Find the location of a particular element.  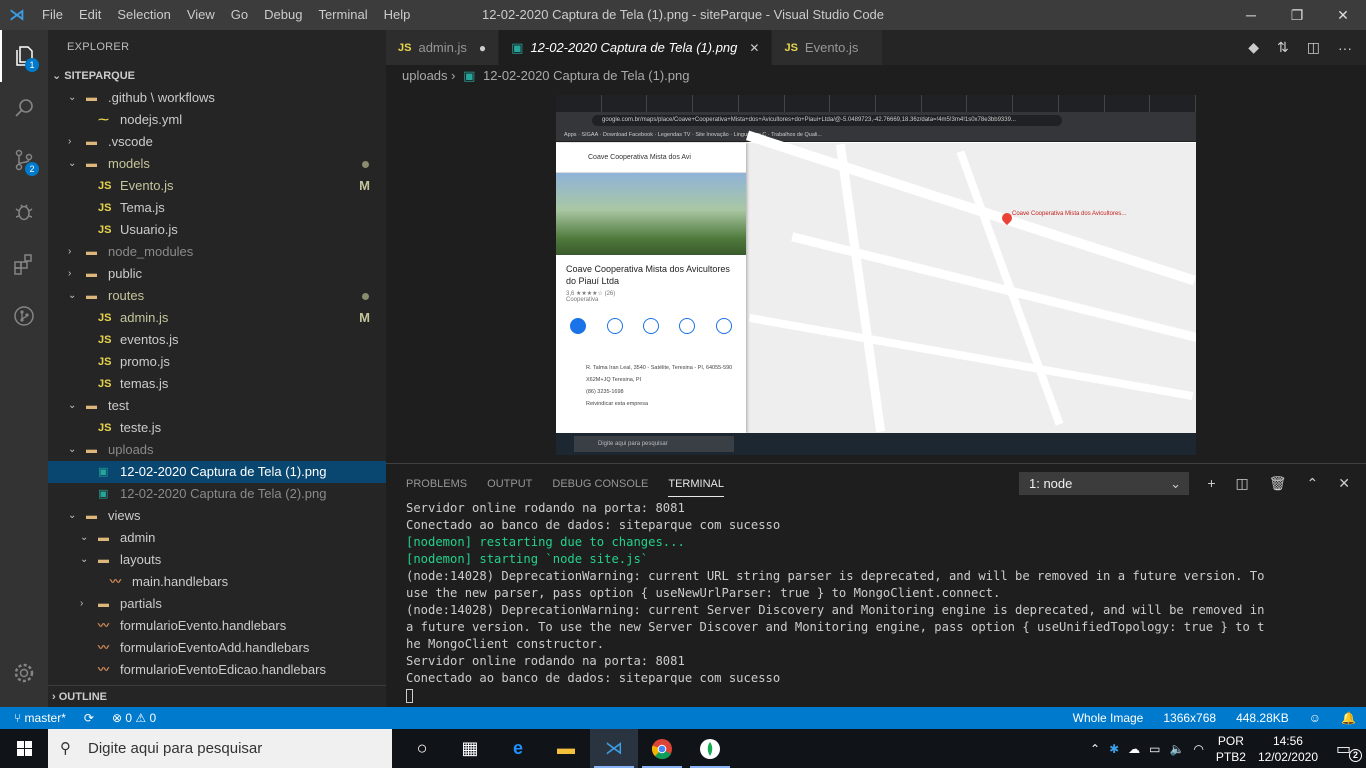

taskbar-search: ⚲ Digite aqui para pesquisar is located at coordinates (220, 748).